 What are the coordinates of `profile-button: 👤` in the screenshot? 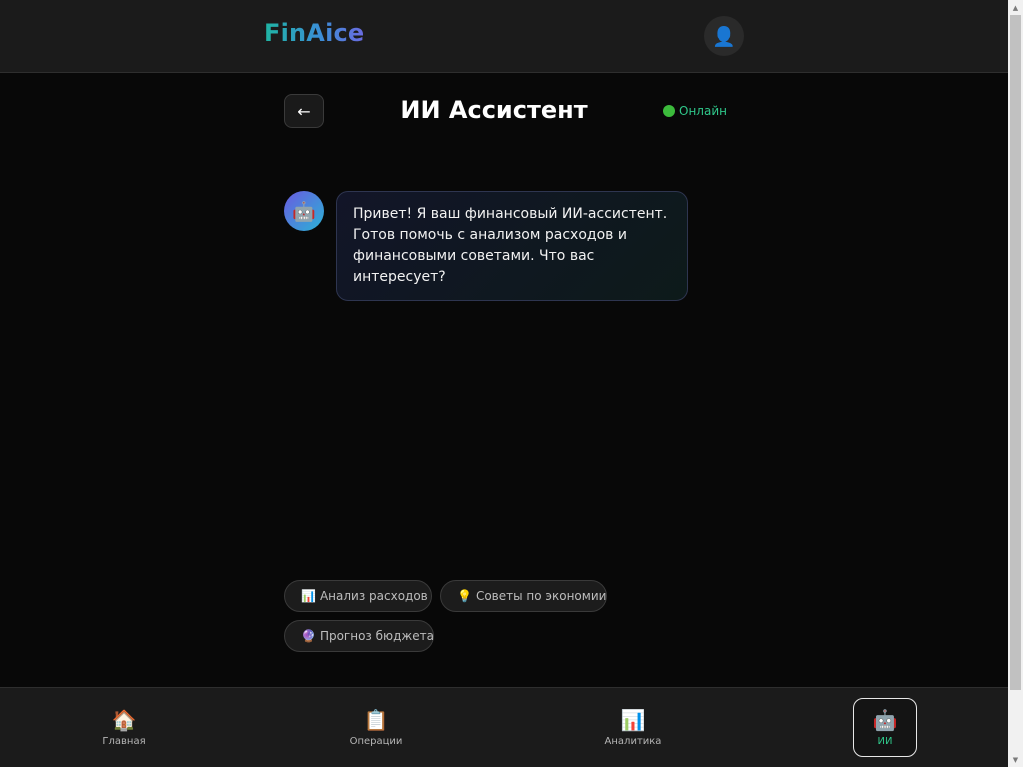 It's located at (724, 36).